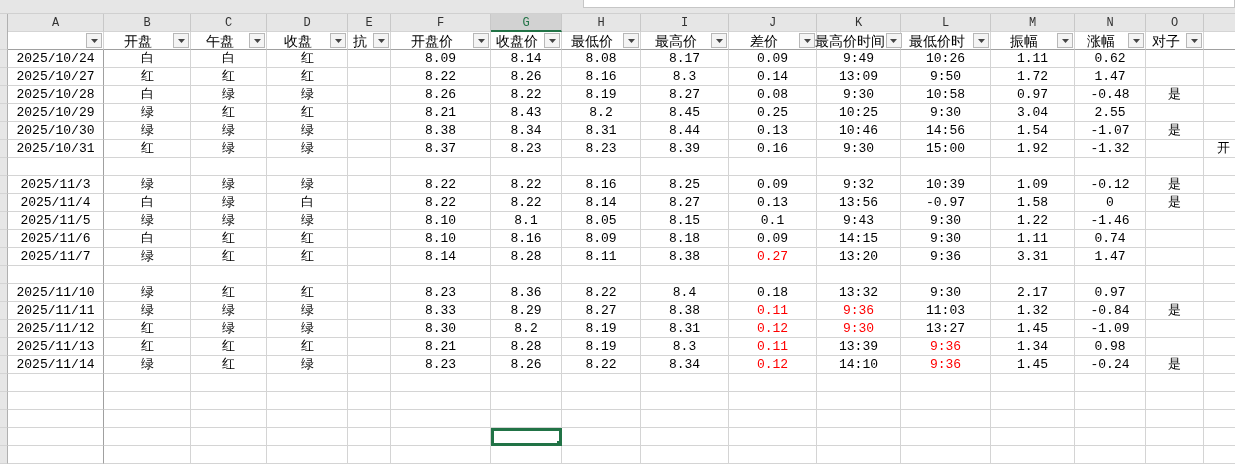  Describe the element at coordinates (229, 23) in the screenshot. I see `column-header: C` at that location.